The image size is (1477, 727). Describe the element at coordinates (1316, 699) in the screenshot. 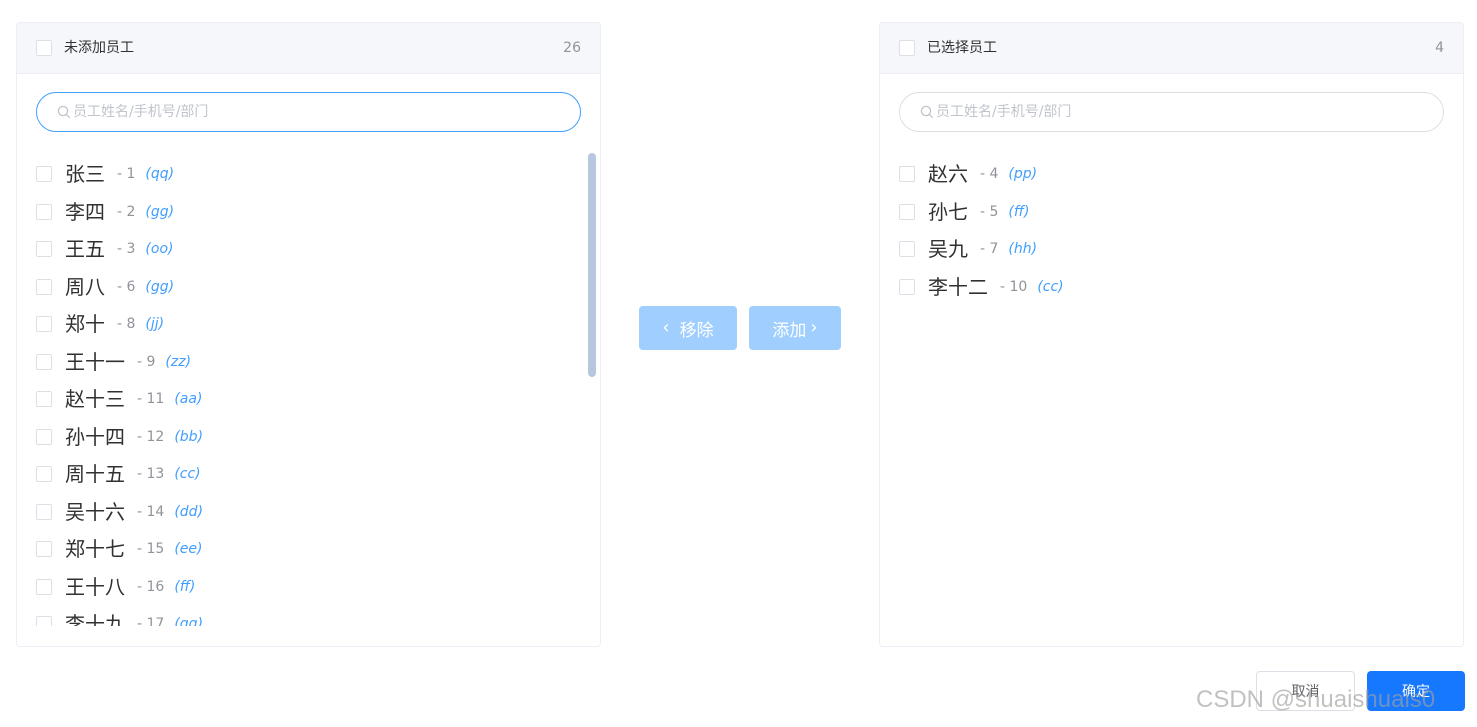

I see `watermark: CSDN @shuaishuais0` at that location.